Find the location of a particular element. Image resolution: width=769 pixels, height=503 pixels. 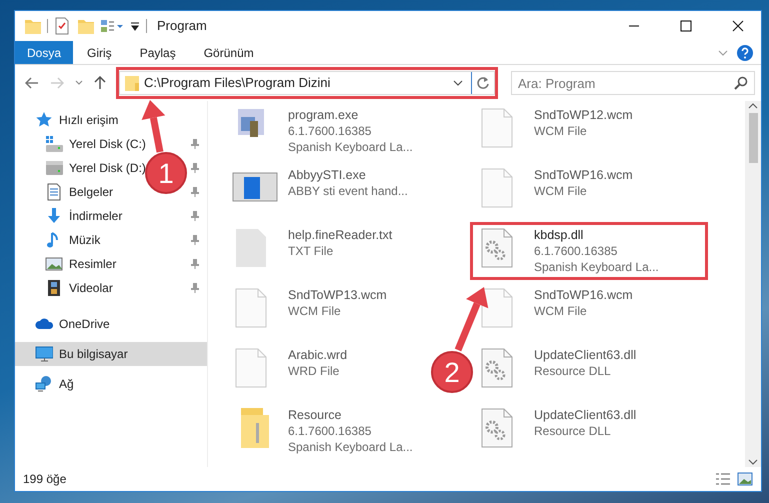

file-detail: WRD File is located at coordinates (314, 371).